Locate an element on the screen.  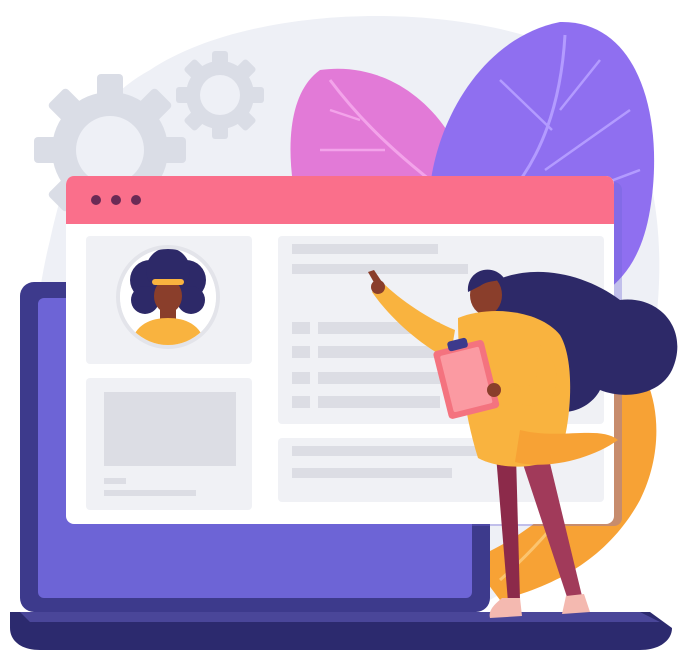
gear-small-icon is located at coordinates (220, 95).